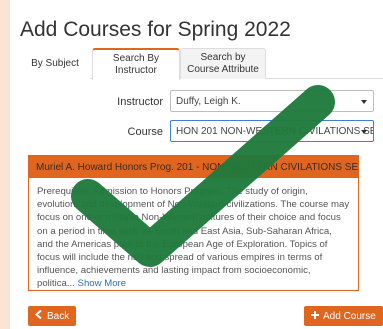 This screenshot has width=383, height=329. What do you see at coordinates (38, 315) in the screenshot?
I see `chevron-left-icon` at bounding box center [38, 315].